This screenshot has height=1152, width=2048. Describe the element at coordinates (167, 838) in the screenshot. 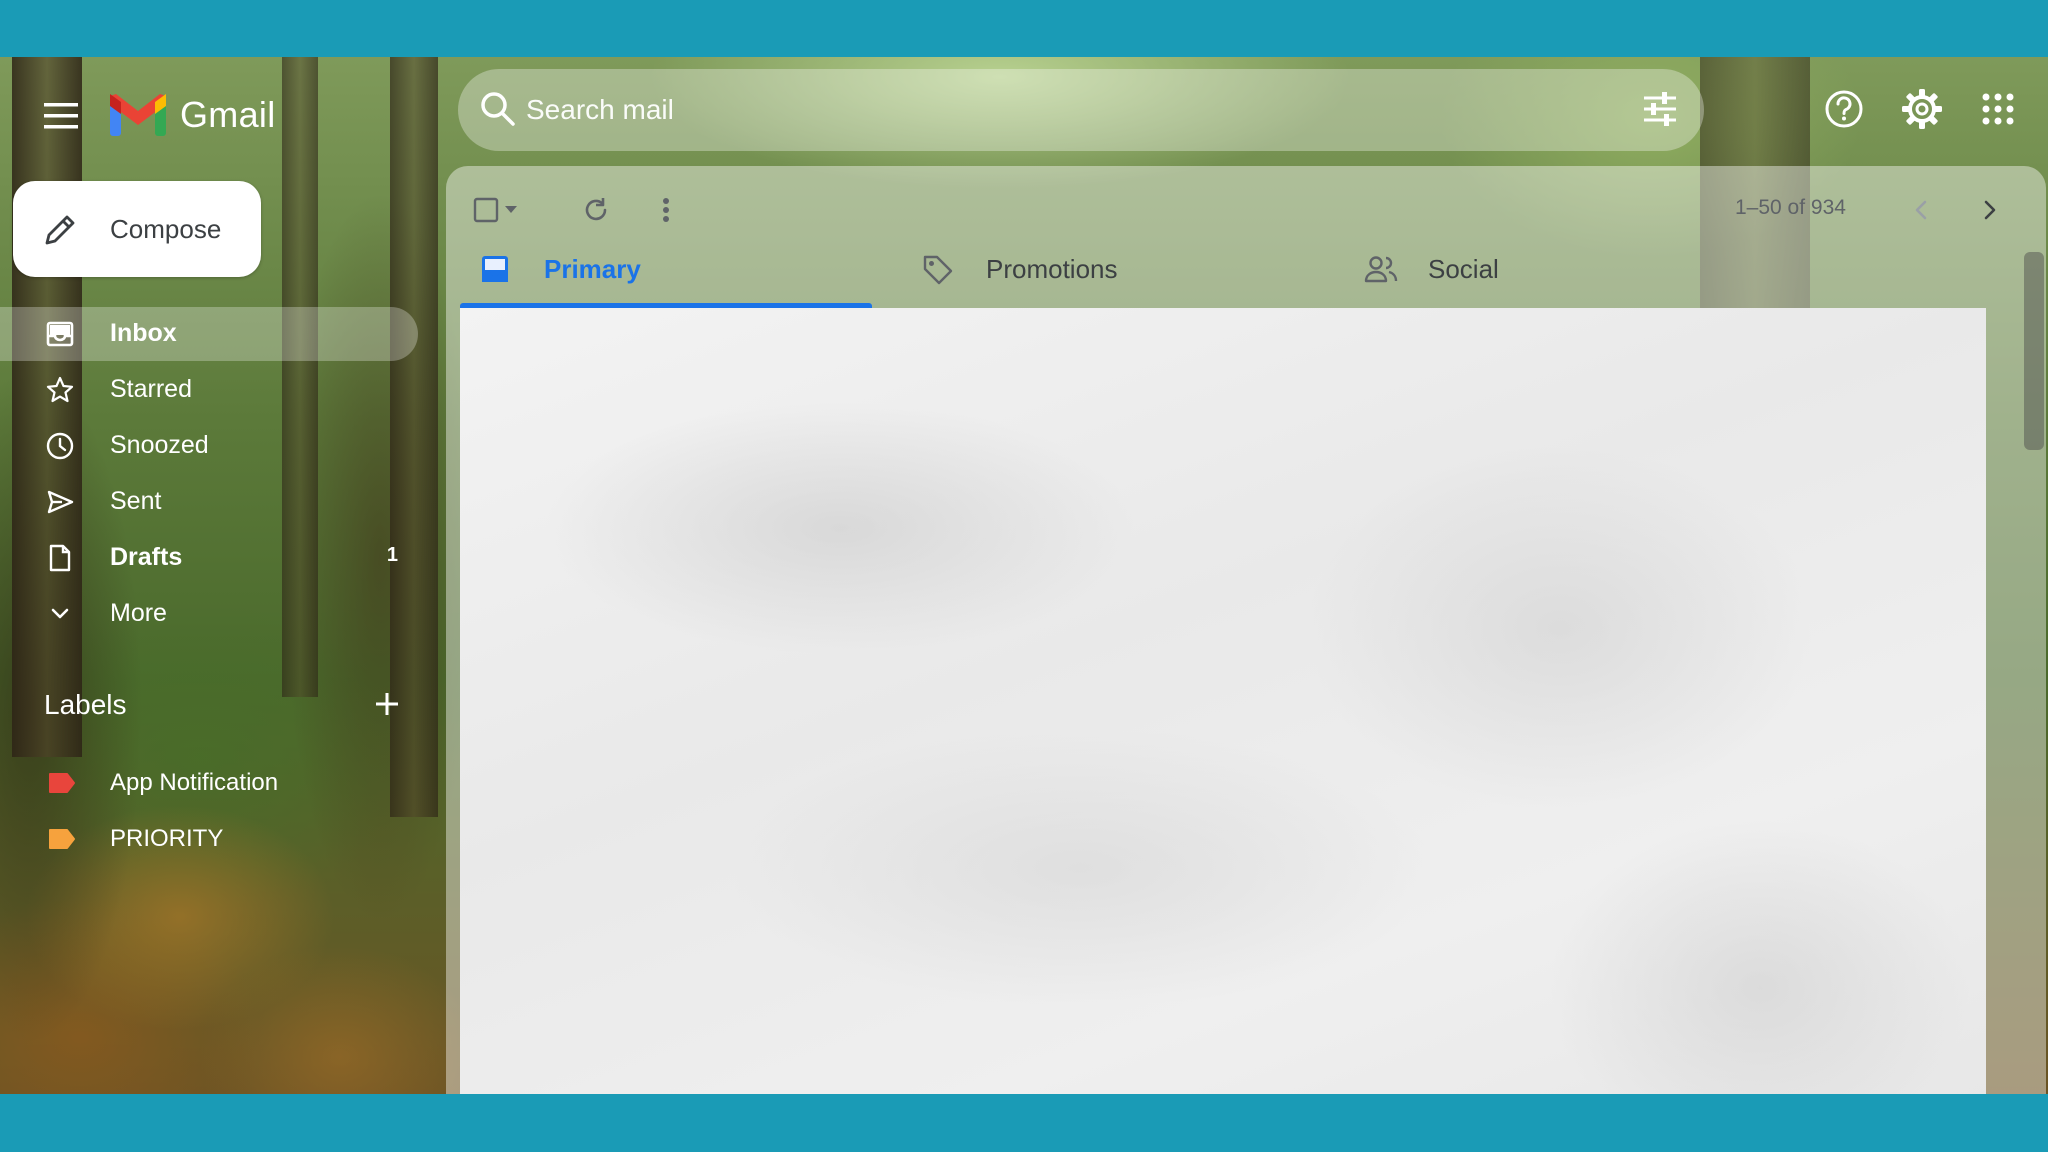

I see `label-name: PRIORITY` at that location.